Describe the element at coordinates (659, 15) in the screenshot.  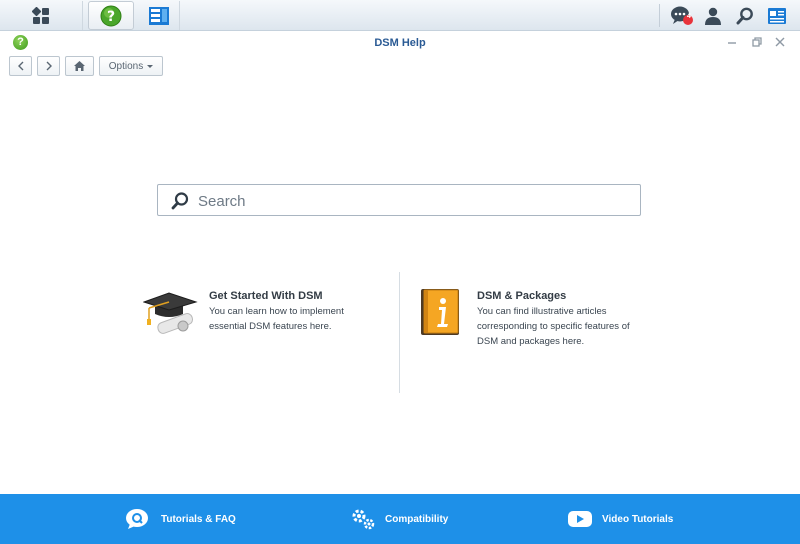
I see `tray-separator` at that location.